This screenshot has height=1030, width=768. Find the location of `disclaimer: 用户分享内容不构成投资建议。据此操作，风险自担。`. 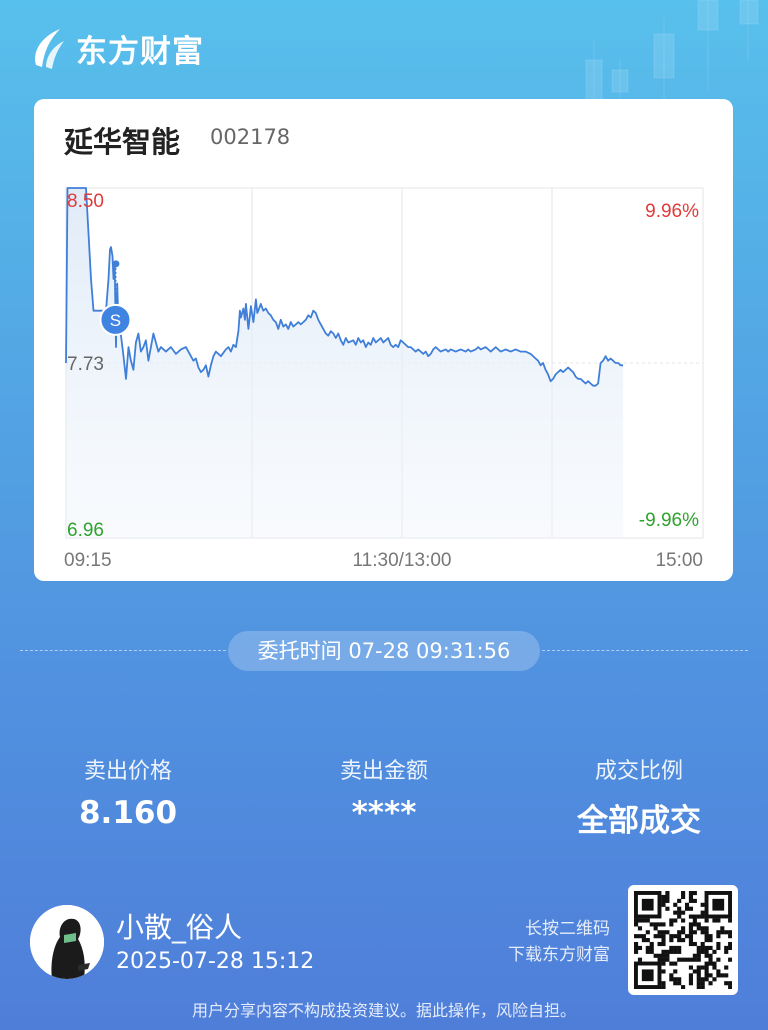

disclaimer: 用户分享内容不构成投资建议。据此操作，风险自担。 is located at coordinates (383, 1010).